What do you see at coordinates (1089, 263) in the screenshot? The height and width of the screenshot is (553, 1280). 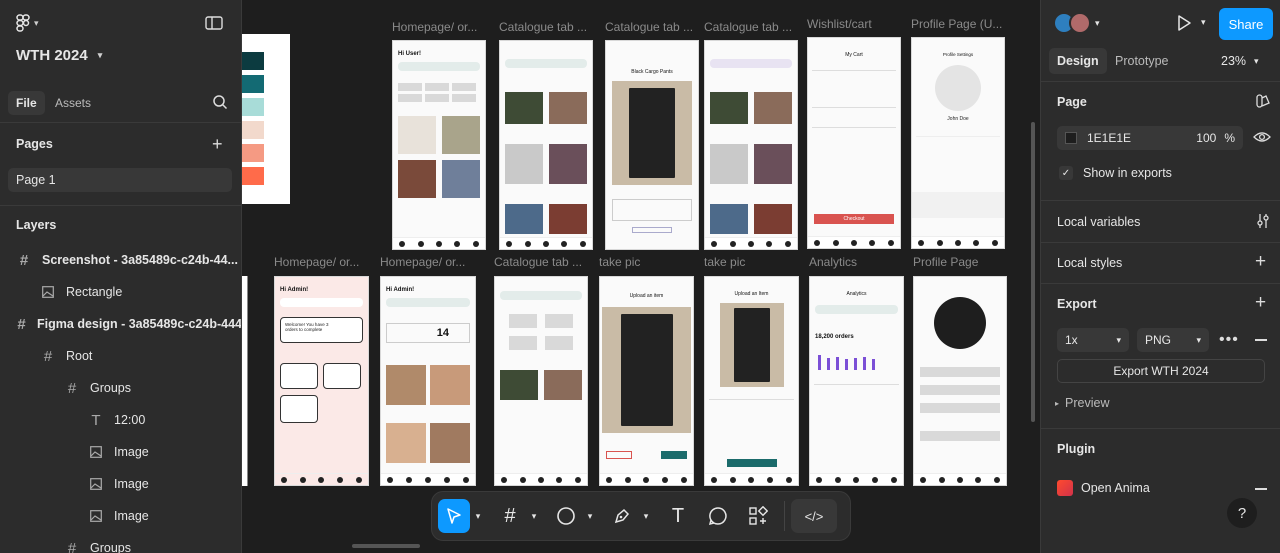 I see `local-styles-row: Local styles` at bounding box center [1089, 263].